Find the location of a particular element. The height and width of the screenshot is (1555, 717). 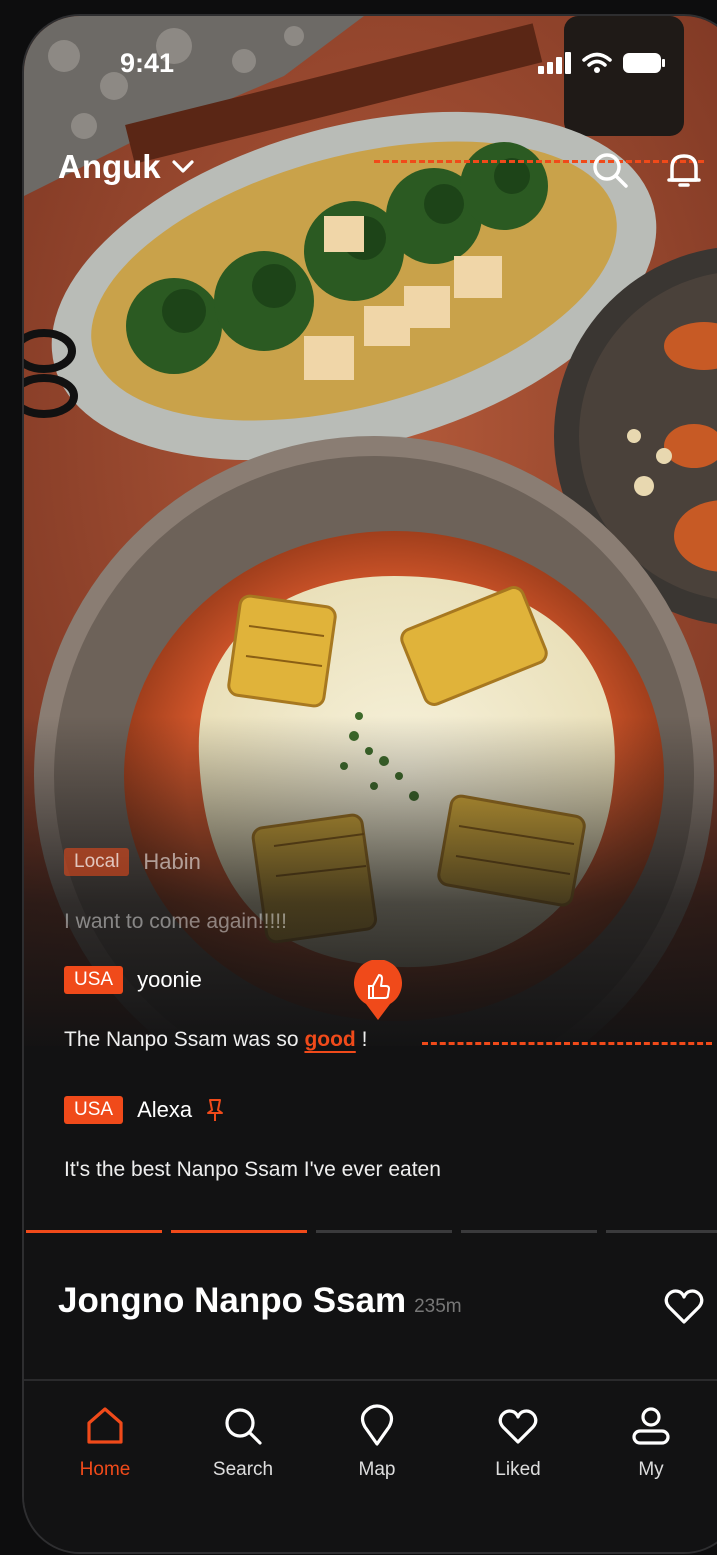

comment-header-3: USA Alexa is located at coordinates (144, 1110).